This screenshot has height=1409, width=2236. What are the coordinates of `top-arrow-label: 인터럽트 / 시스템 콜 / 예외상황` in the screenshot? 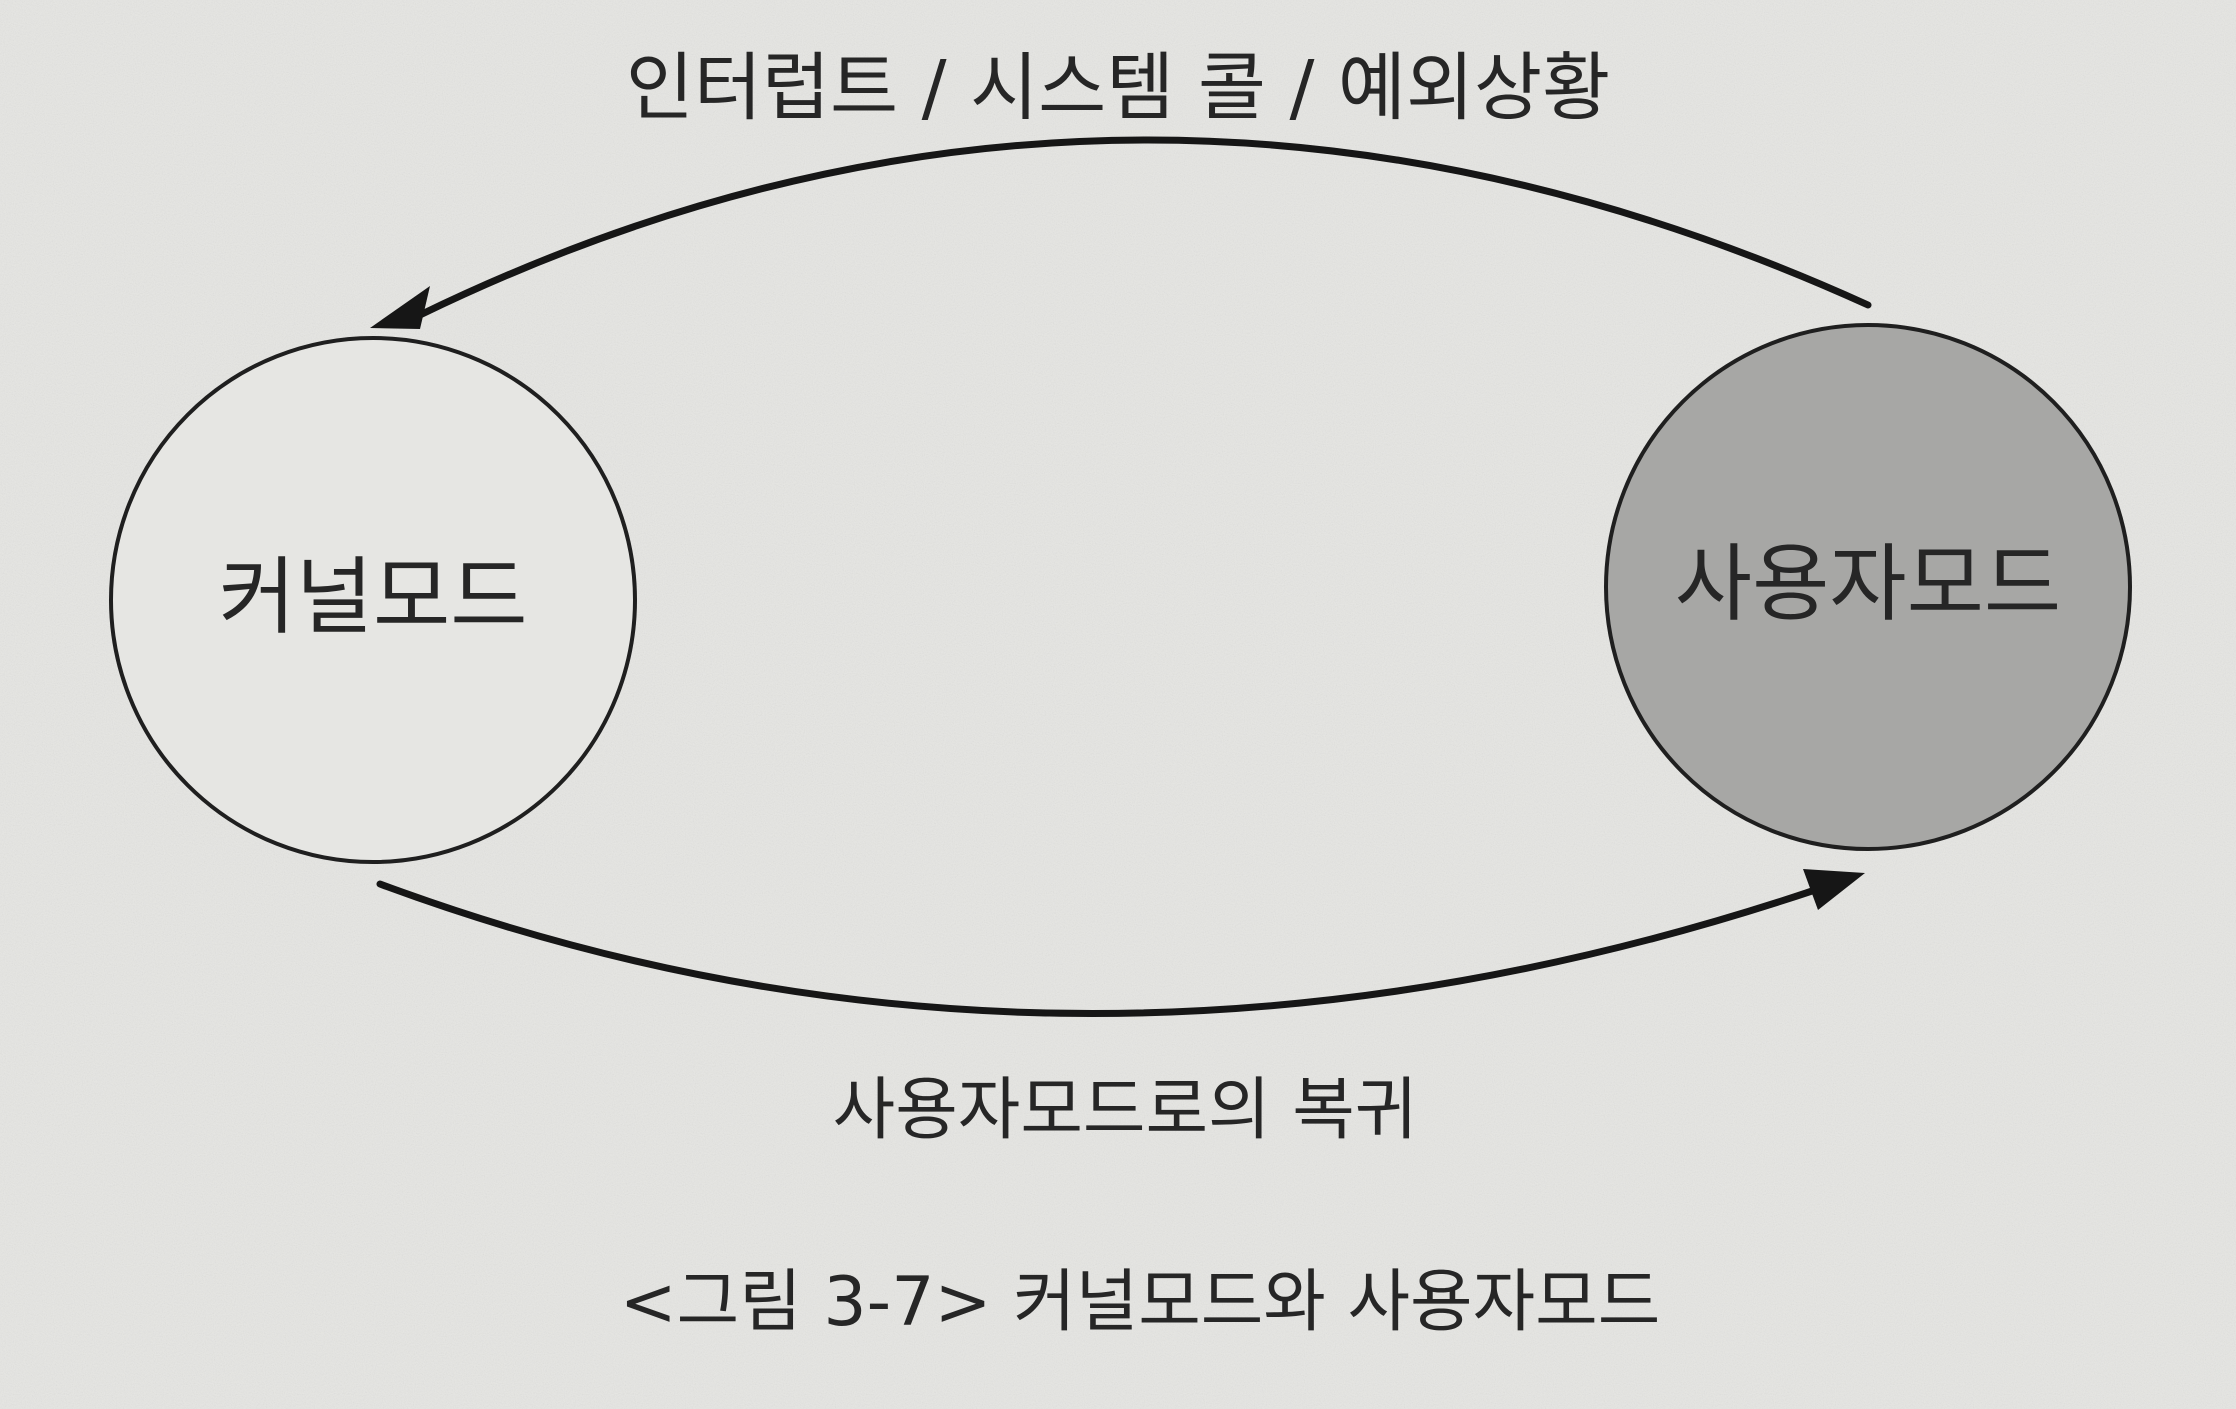 It's located at (1118, 88).